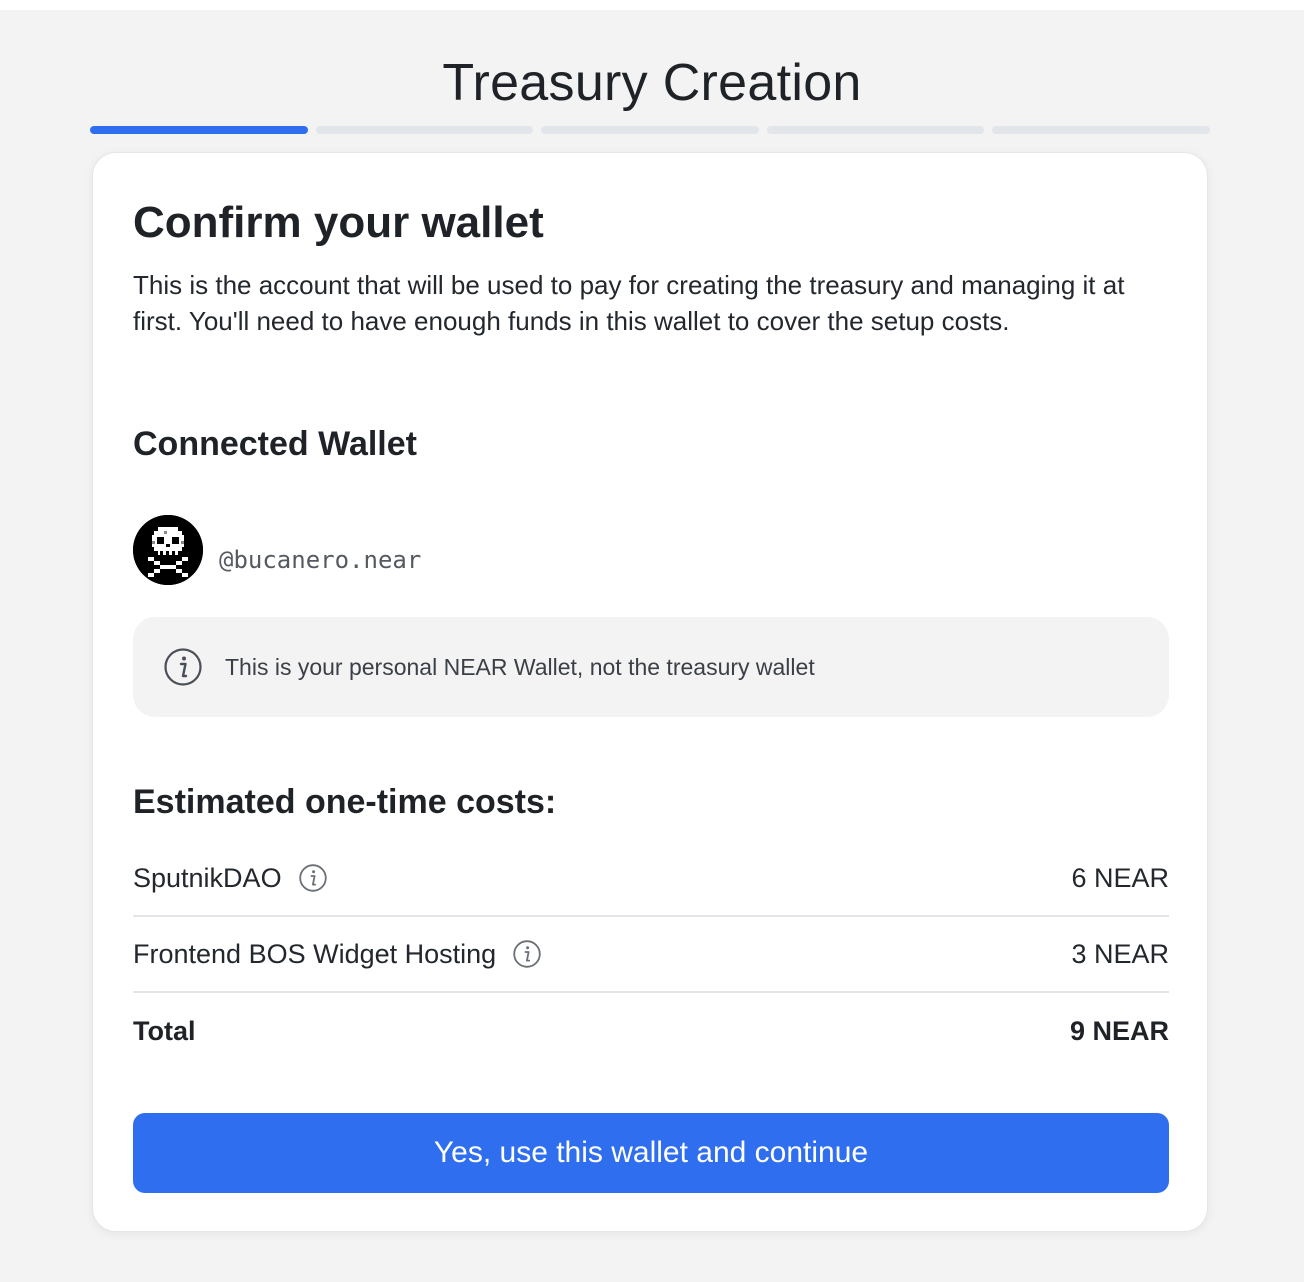 The image size is (1304, 1282). I want to click on continue-button: Yes, use this wallet and continue, so click(651, 1153).